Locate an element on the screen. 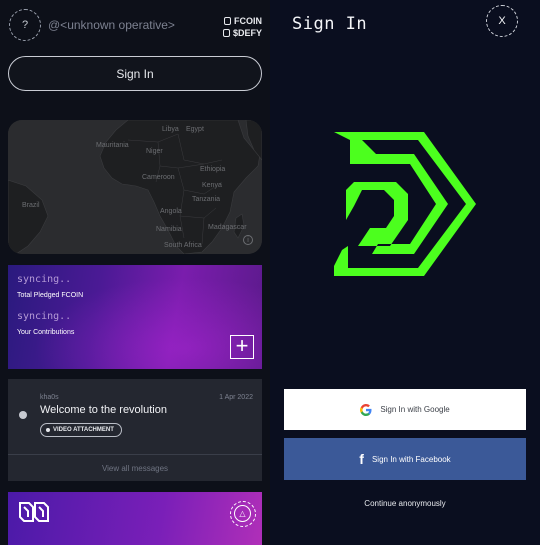 This screenshot has width=540, height=545. triangle-glyph: △ is located at coordinates (242, 513).